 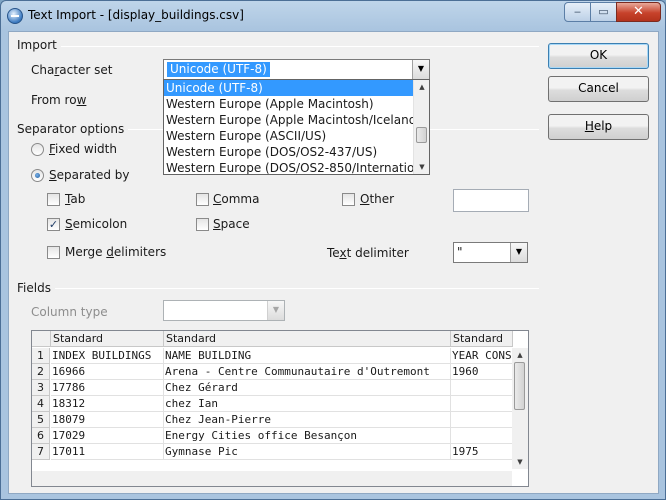 What do you see at coordinates (377, 199) in the screenshot?
I see `other-label: Other` at bounding box center [377, 199].